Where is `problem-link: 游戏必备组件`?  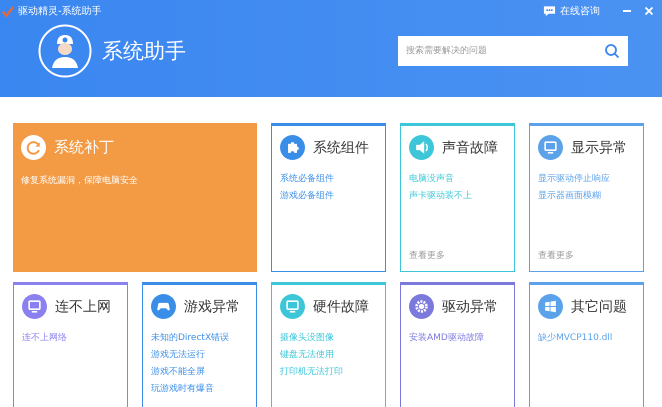 problem-link: 游戏必备组件 is located at coordinates (328, 195).